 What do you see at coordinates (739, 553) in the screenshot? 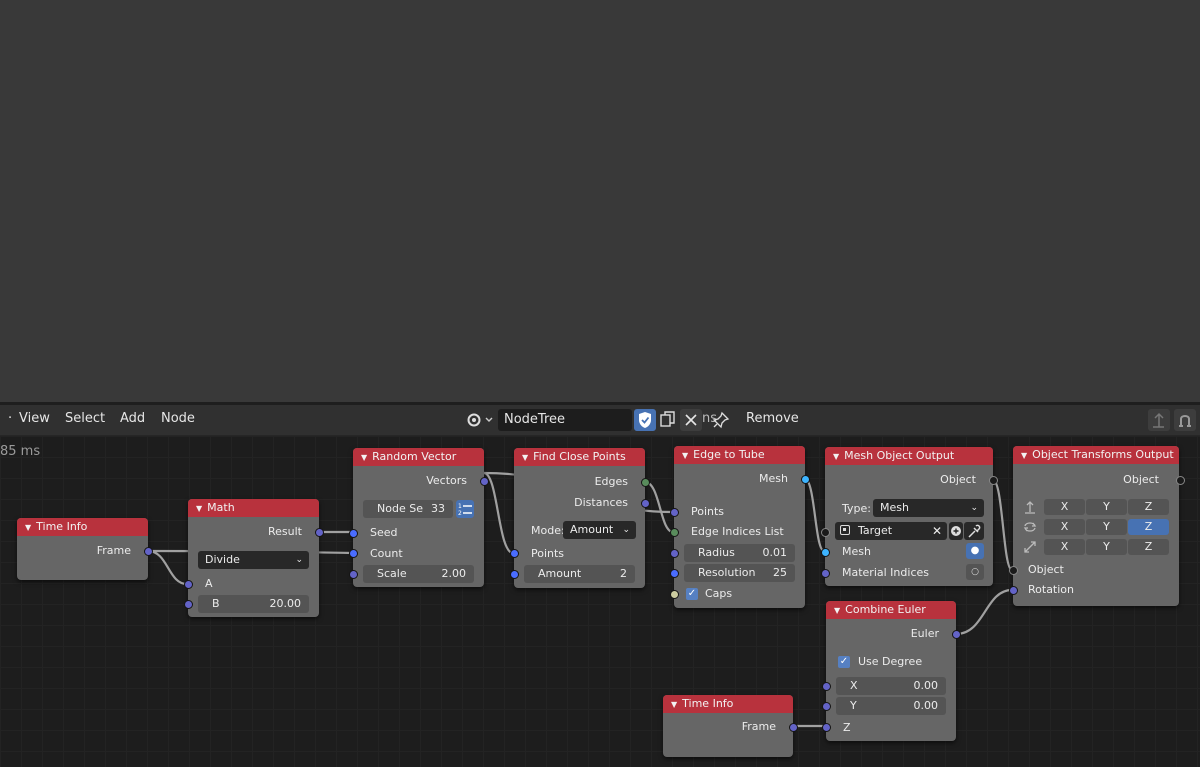
I see `input-radius-field: Radius 0.01` at bounding box center [739, 553].